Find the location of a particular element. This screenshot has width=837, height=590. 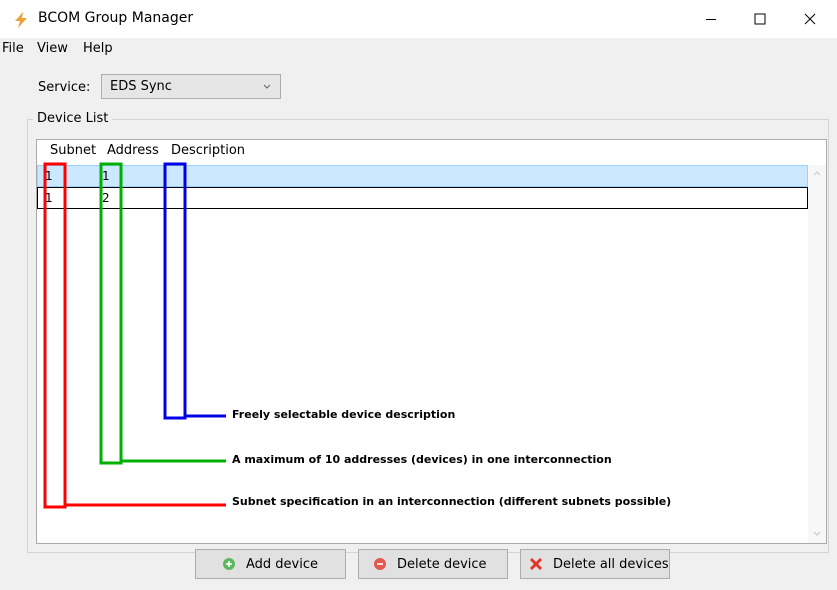

delete-device-button: Delete device is located at coordinates (433, 564).